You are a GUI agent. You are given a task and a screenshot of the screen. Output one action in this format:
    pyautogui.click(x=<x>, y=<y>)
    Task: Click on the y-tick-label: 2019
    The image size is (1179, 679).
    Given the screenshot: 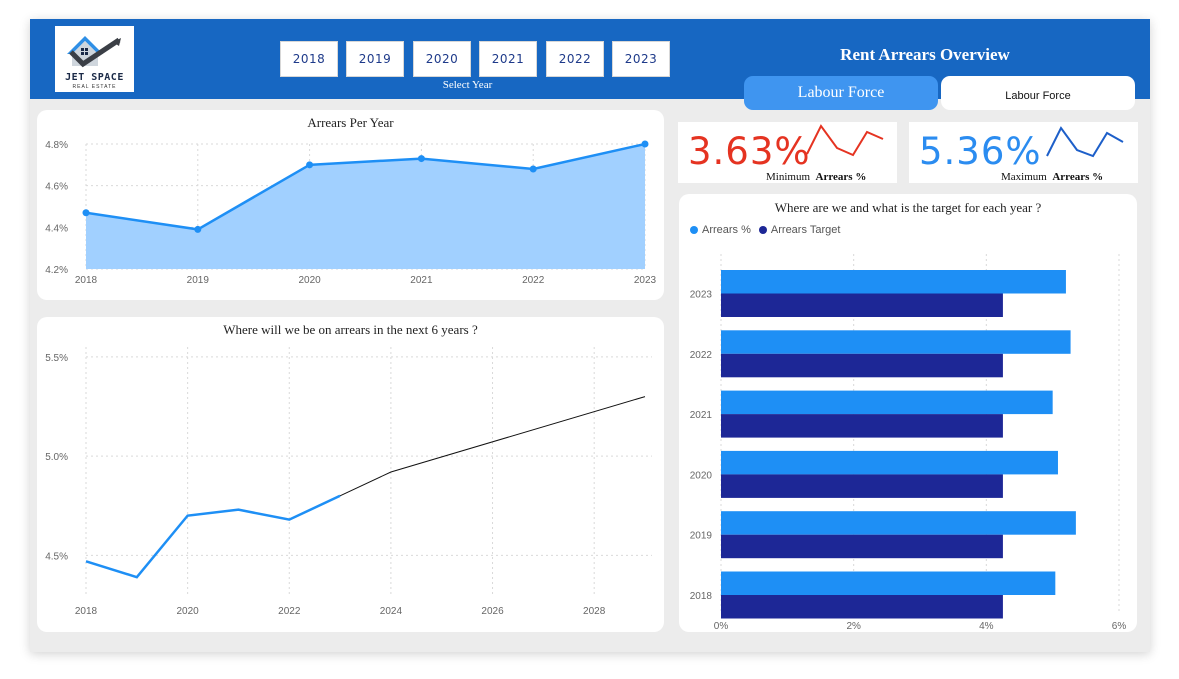 What is the action you would take?
    pyautogui.click(x=701, y=536)
    